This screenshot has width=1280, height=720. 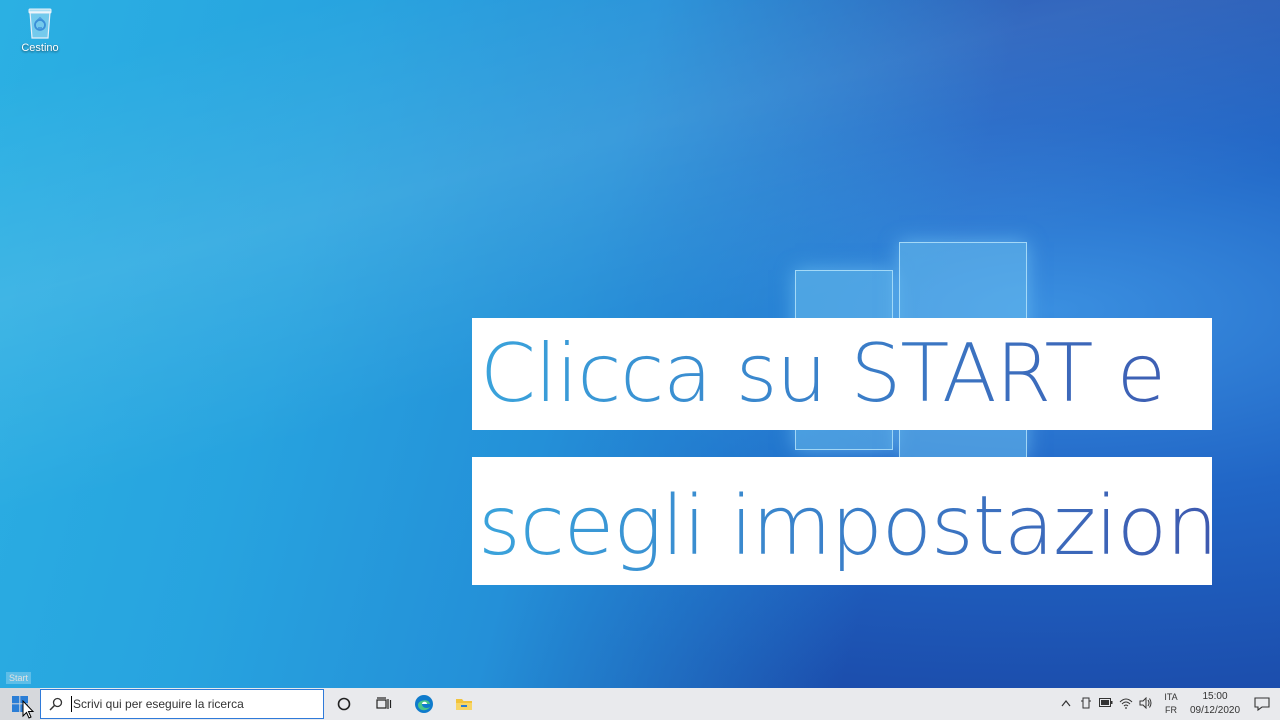 What do you see at coordinates (1066, 704) in the screenshot?
I see `chevron-up-icon` at bounding box center [1066, 704].